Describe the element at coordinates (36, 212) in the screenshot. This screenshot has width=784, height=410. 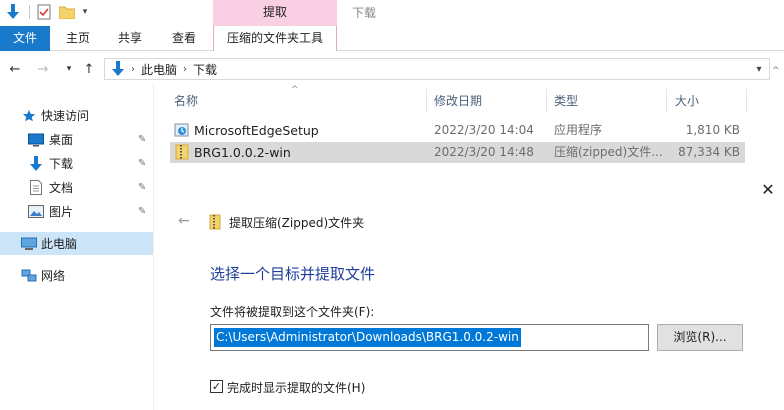
I see `picture-icon` at that location.